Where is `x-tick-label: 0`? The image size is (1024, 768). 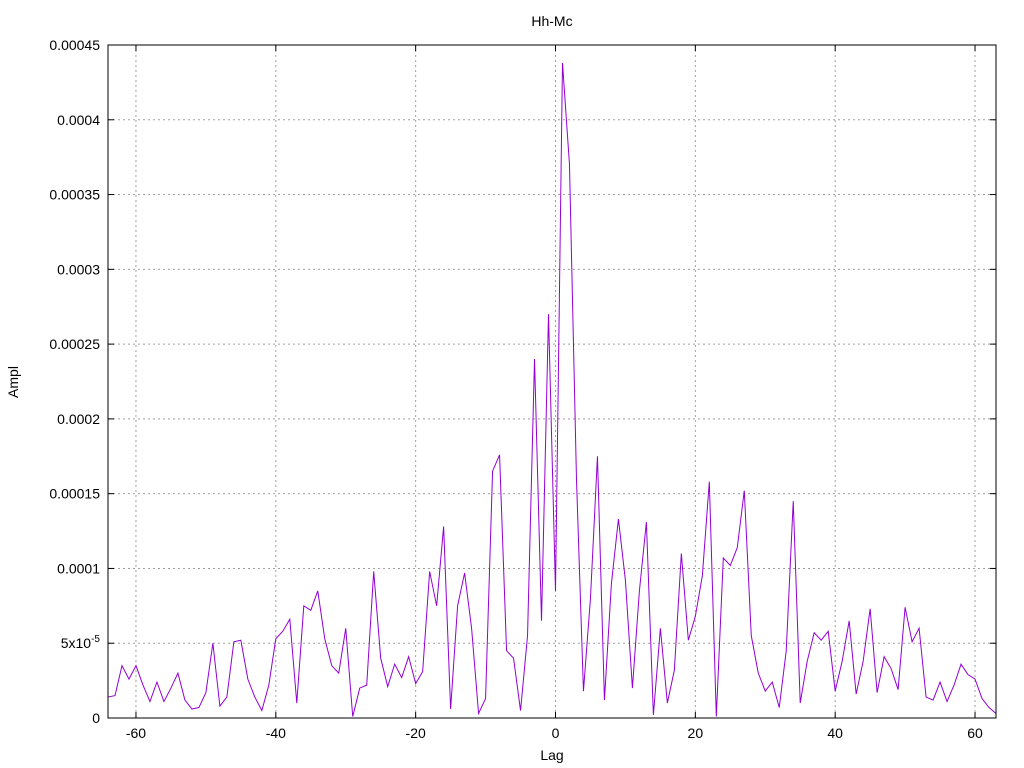
x-tick-label: 0 is located at coordinates (556, 733).